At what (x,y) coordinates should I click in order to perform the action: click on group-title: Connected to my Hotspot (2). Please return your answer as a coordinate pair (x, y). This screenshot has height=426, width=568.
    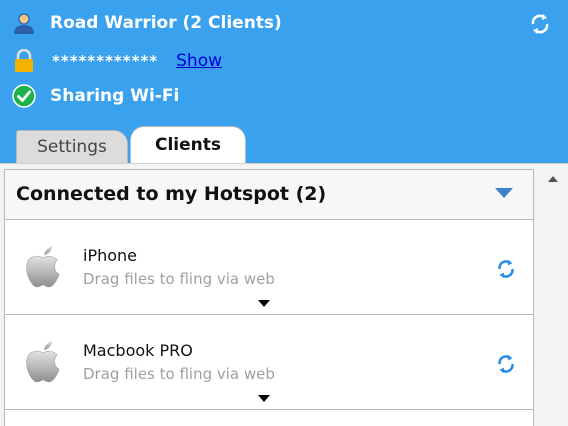
    Looking at the image, I should click on (171, 194).